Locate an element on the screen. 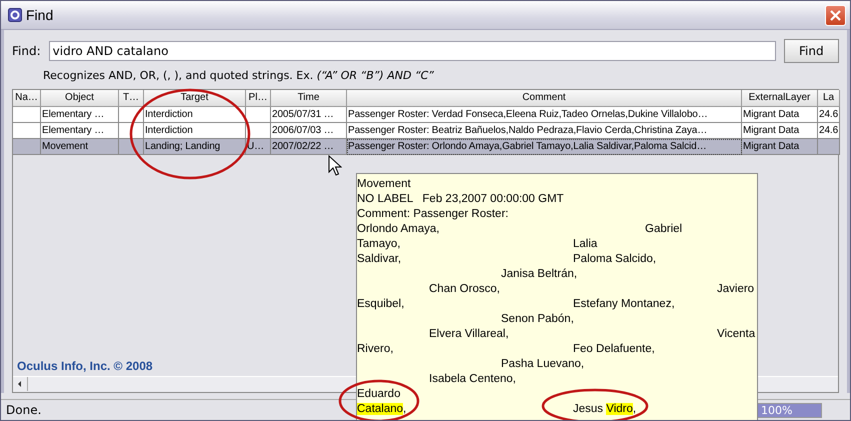 The width and height of the screenshot is (851, 421). table-cell: Movement is located at coordinates (80, 147).